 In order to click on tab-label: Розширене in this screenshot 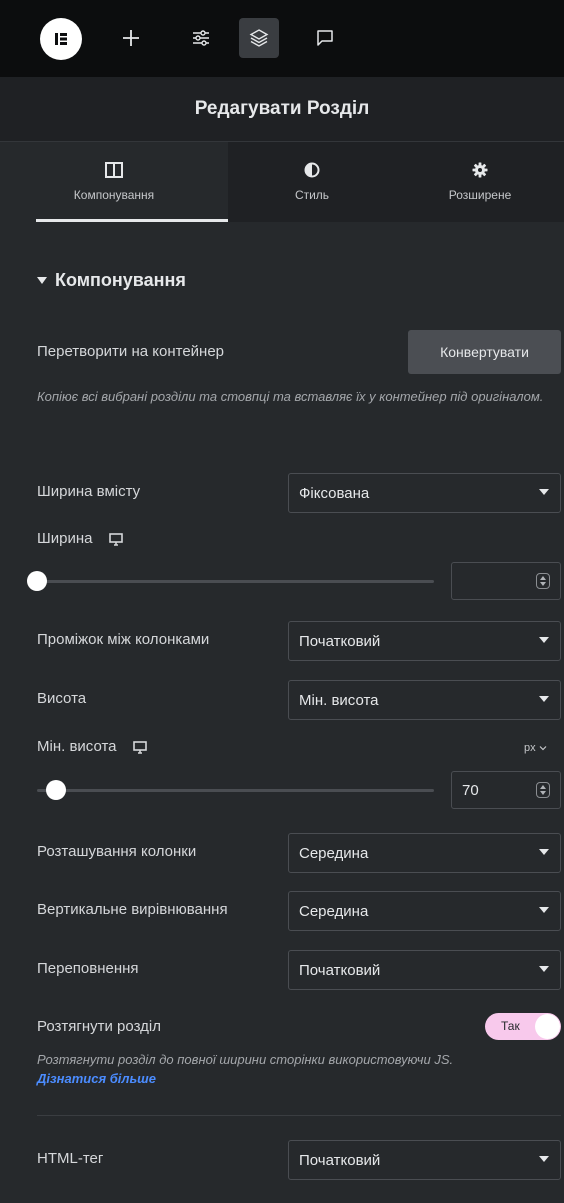, I will do `click(480, 195)`.